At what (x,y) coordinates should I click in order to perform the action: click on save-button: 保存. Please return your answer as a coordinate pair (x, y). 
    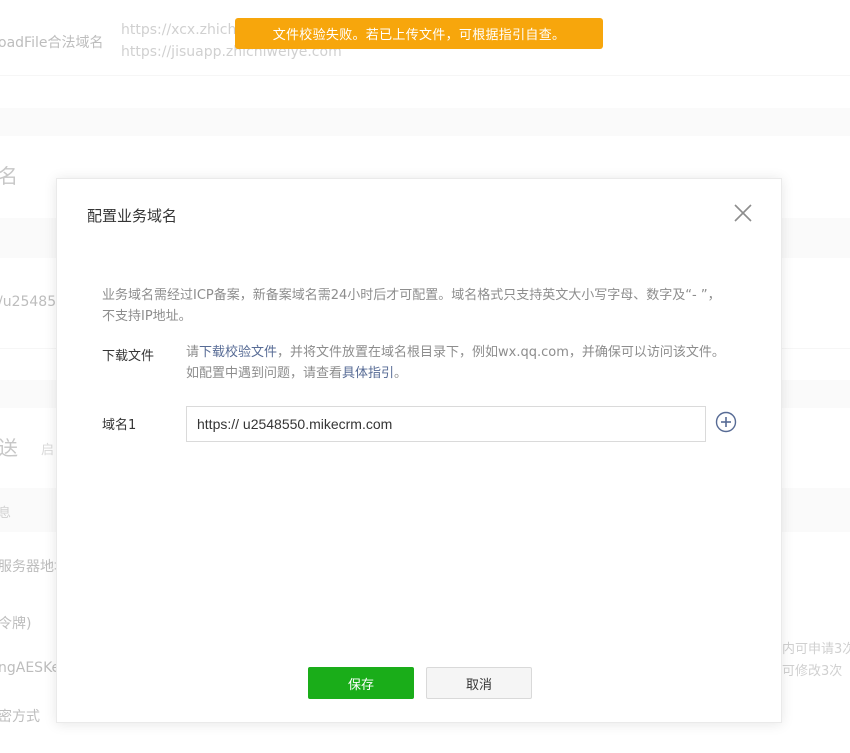
    Looking at the image, I should click on (361, 683).